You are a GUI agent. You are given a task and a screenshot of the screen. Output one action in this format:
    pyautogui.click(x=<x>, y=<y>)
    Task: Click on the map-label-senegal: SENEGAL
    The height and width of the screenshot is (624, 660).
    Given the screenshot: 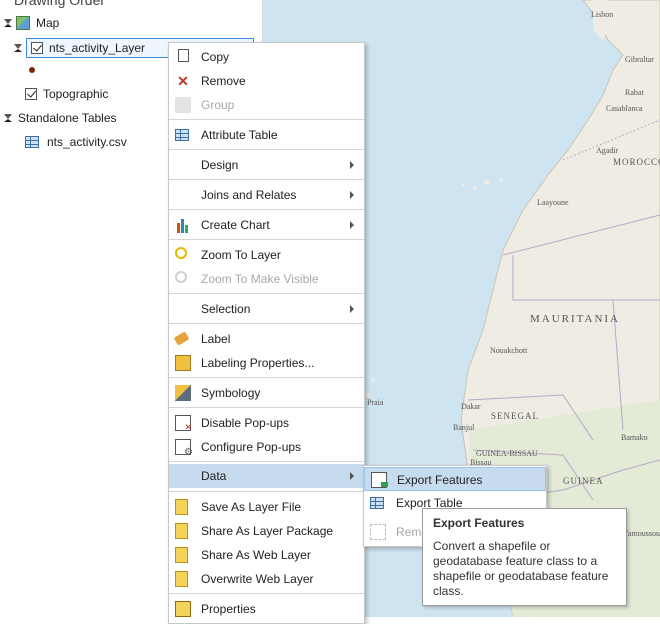 What is the action you would take?
    pyautogui.click(x=515, y=416)
    